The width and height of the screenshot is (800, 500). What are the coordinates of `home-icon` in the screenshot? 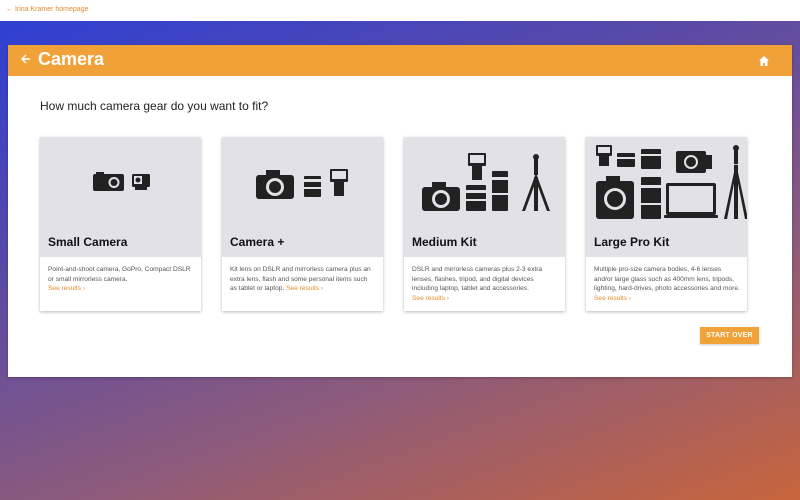 It's located at (764, 60).